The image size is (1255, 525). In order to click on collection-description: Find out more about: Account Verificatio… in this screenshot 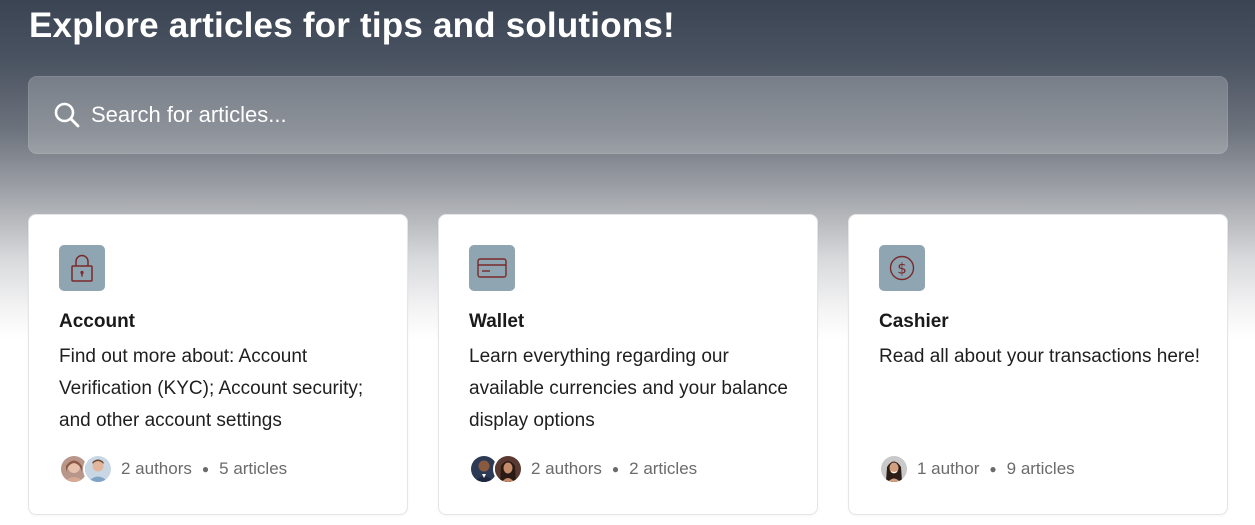, I will do `click(211, 388)`.